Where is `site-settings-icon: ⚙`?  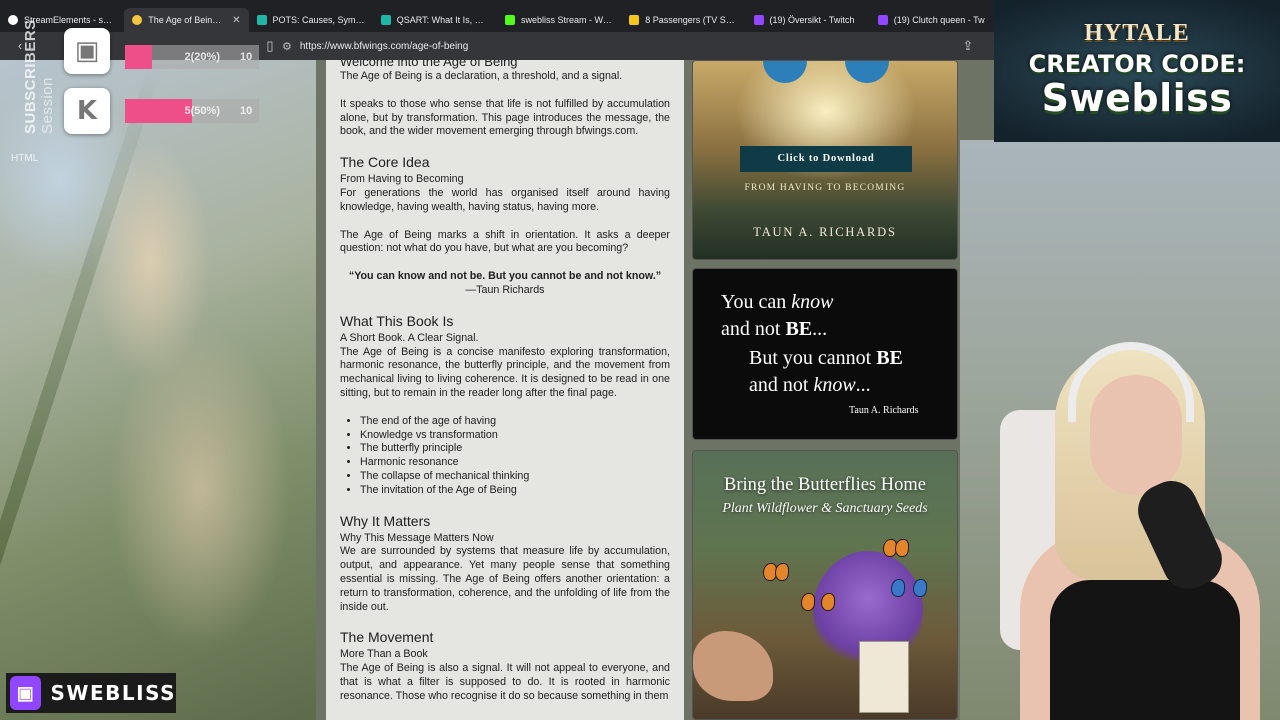
site-settings-icon: ⚙ is located at coordinates (287, 46).